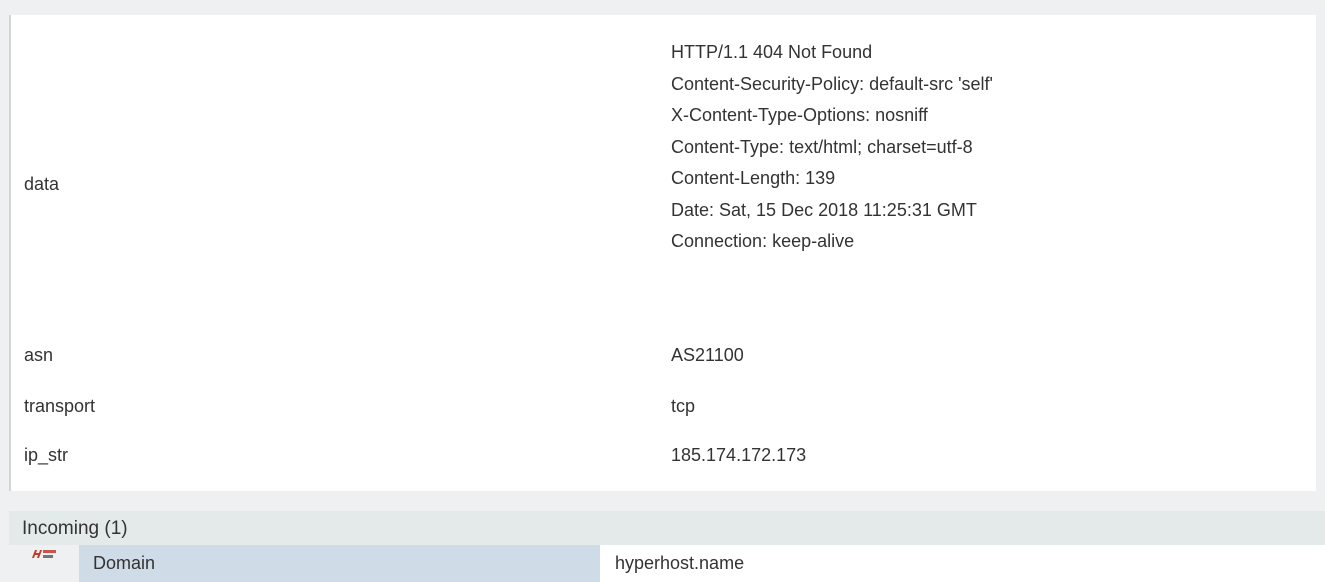 This screenshot has width=1325, height=582. I want to click on http-header-line: X-Content-Type-Options: nosniff, so click(799, 115).